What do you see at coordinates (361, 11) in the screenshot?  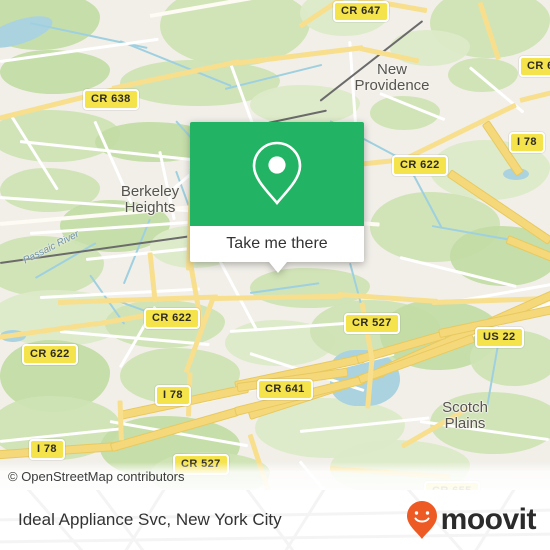 I see `route-shield-cr-647: CR 647` at bounding box center [361, 11].